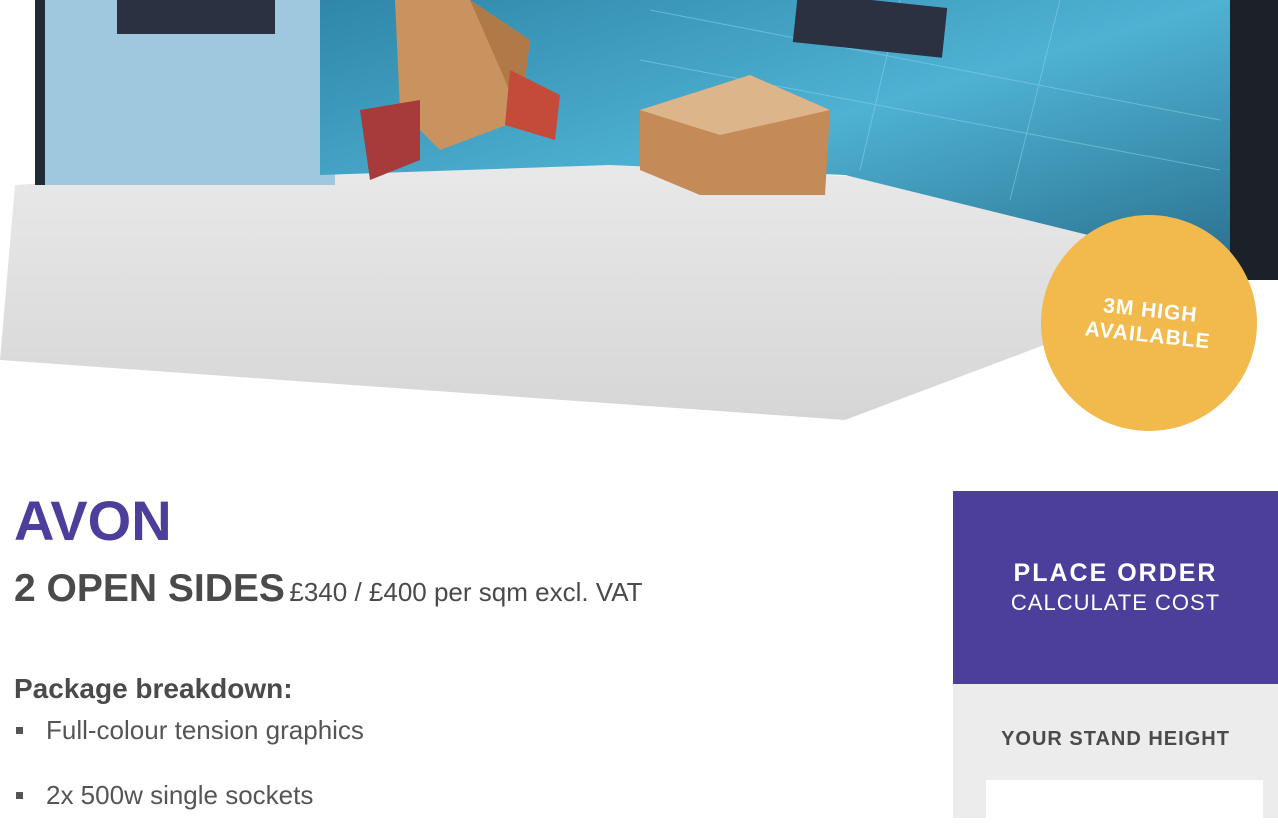  Describe the element at coordinates (1115, 739) in the screenshot. I see `stand-height-label: YOUR STAND HEIGHT` at that location.